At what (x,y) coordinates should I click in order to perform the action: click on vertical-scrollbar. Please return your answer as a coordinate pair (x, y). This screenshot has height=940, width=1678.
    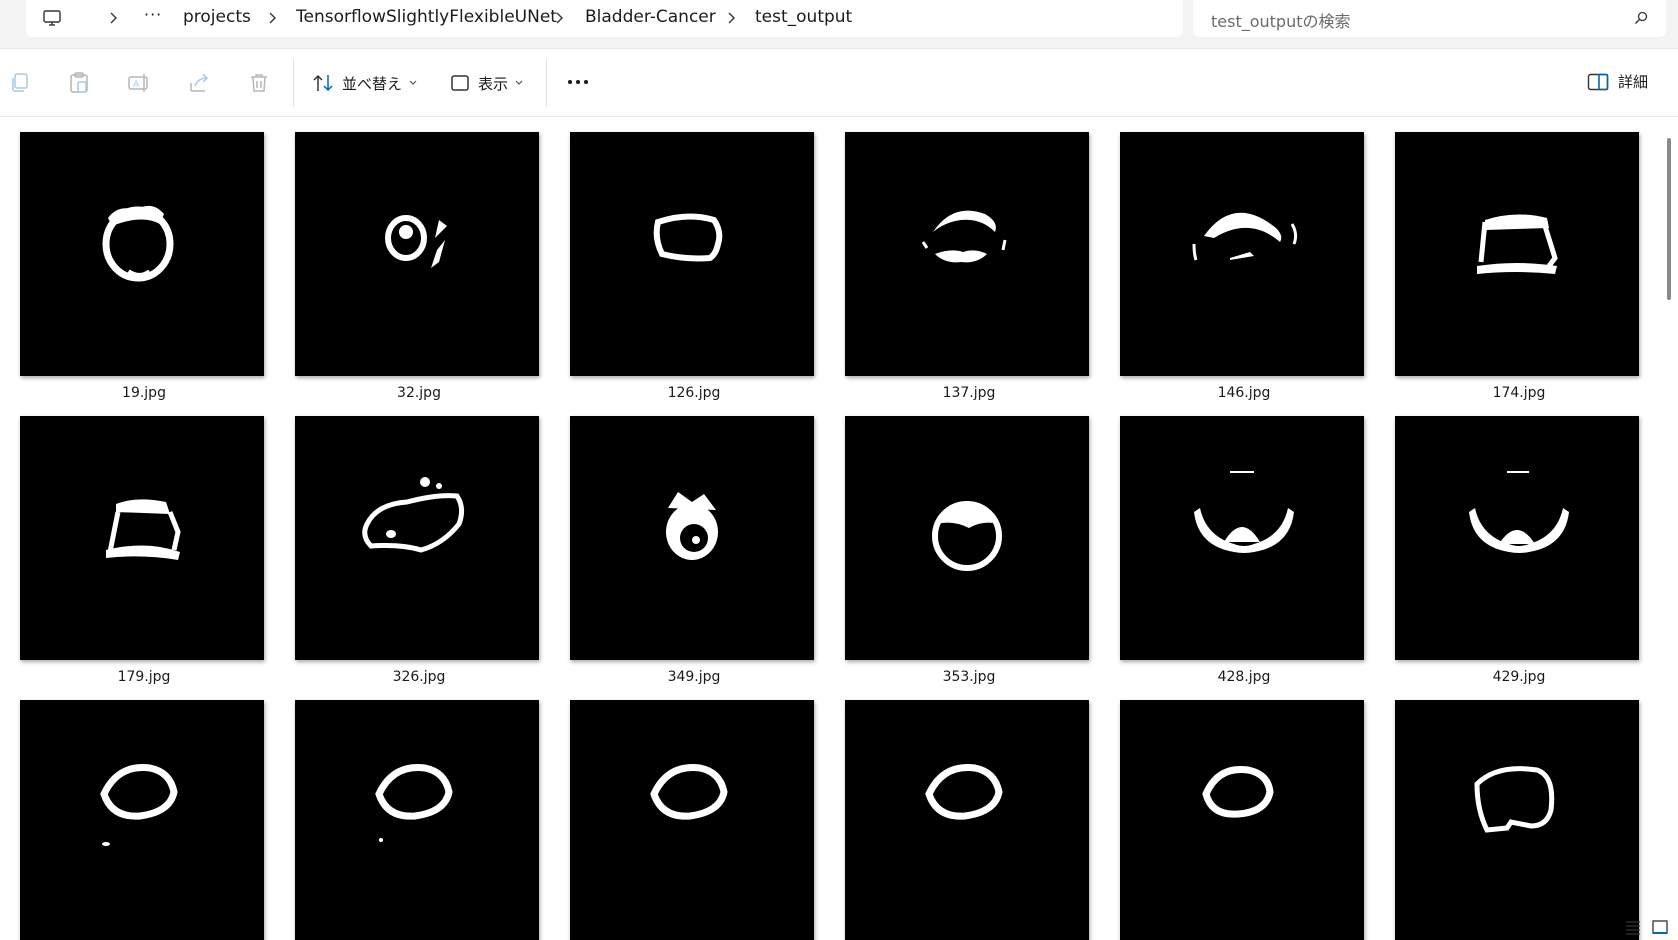
    Looking at the image, I should click on (1669, 513).